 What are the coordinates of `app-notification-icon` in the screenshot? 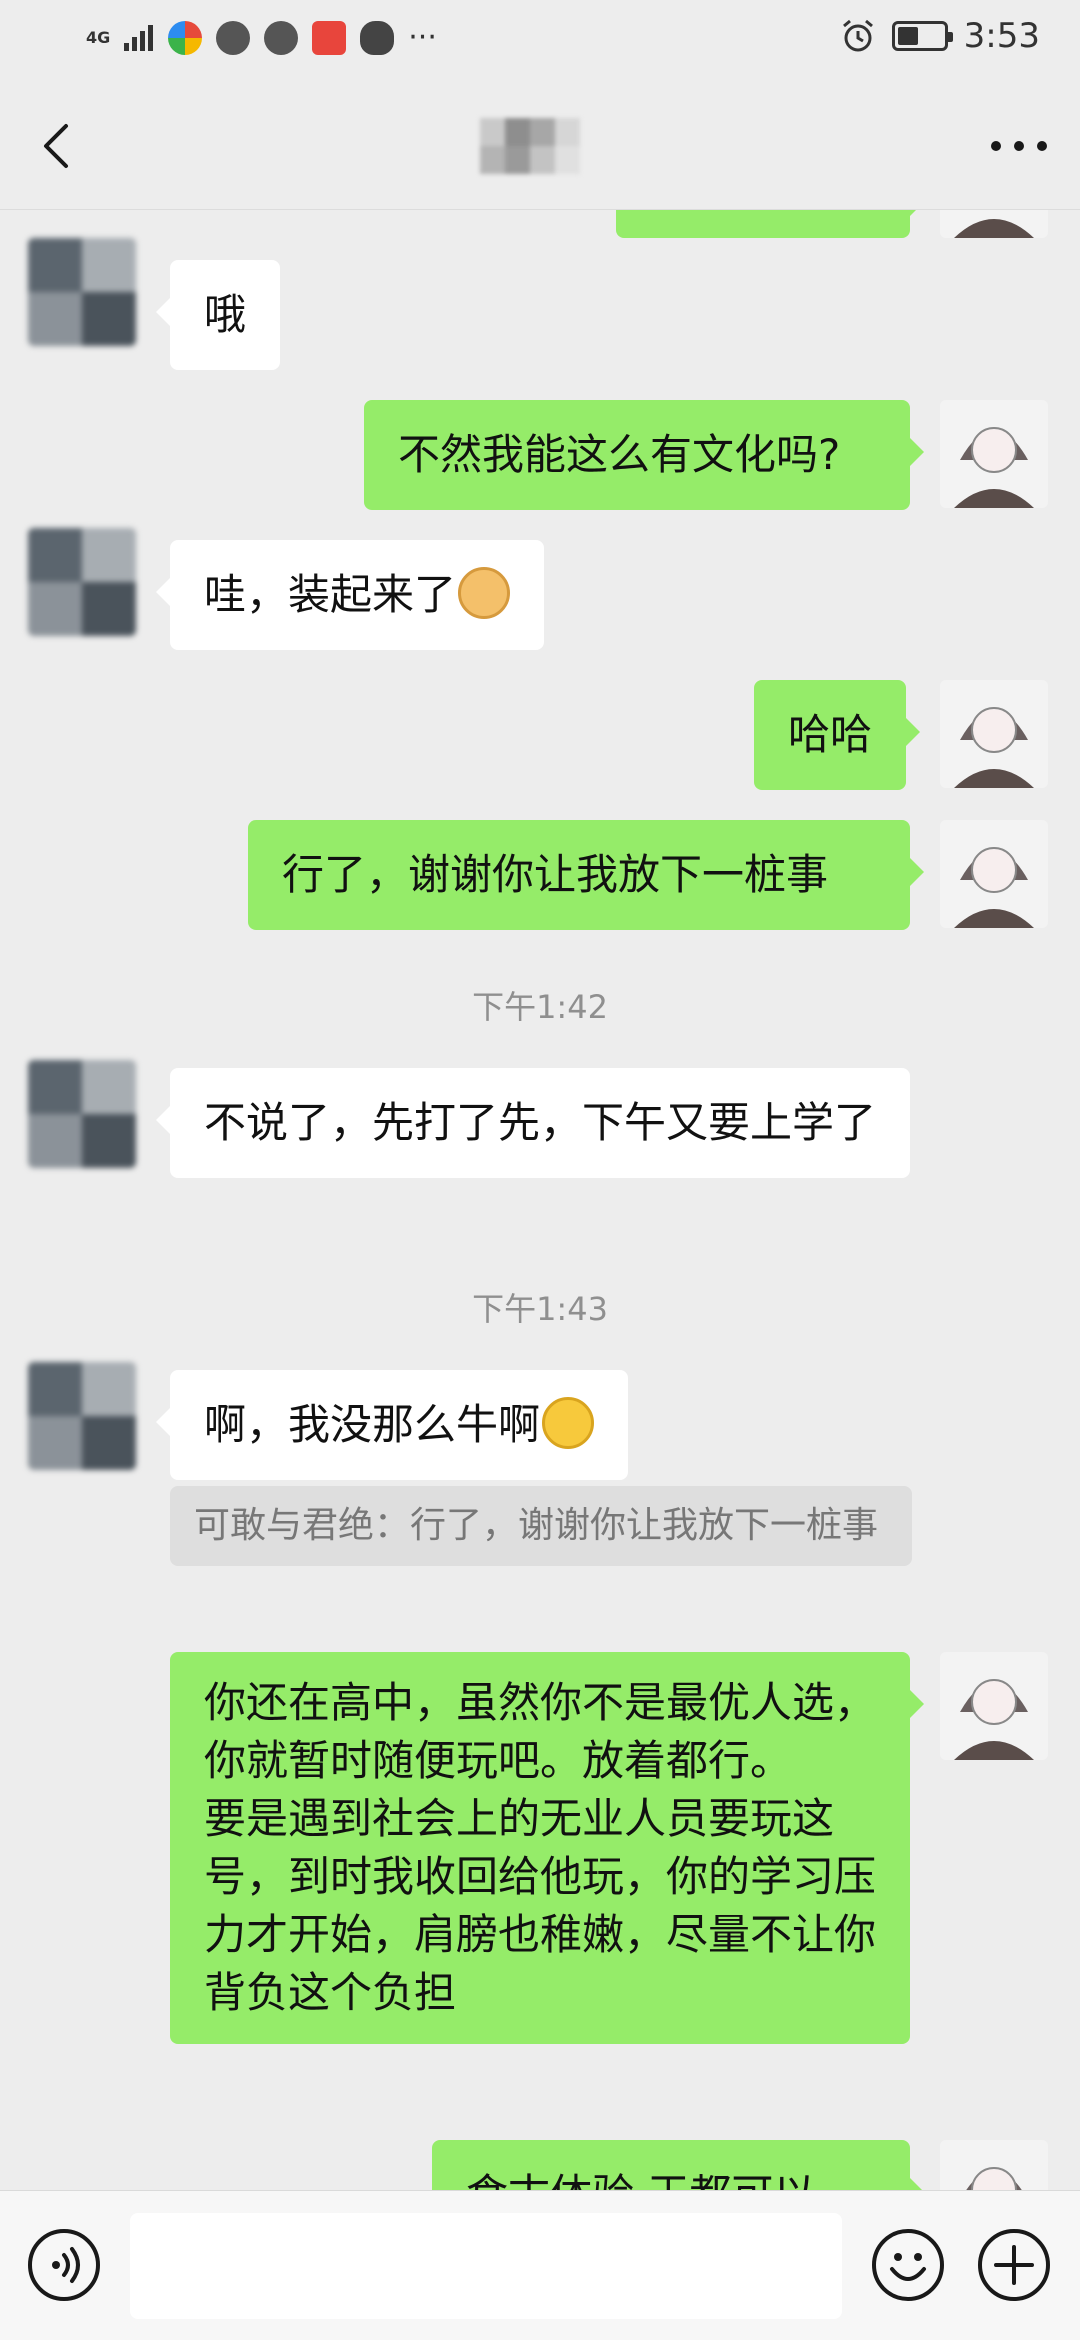 It's located at (185, 37).